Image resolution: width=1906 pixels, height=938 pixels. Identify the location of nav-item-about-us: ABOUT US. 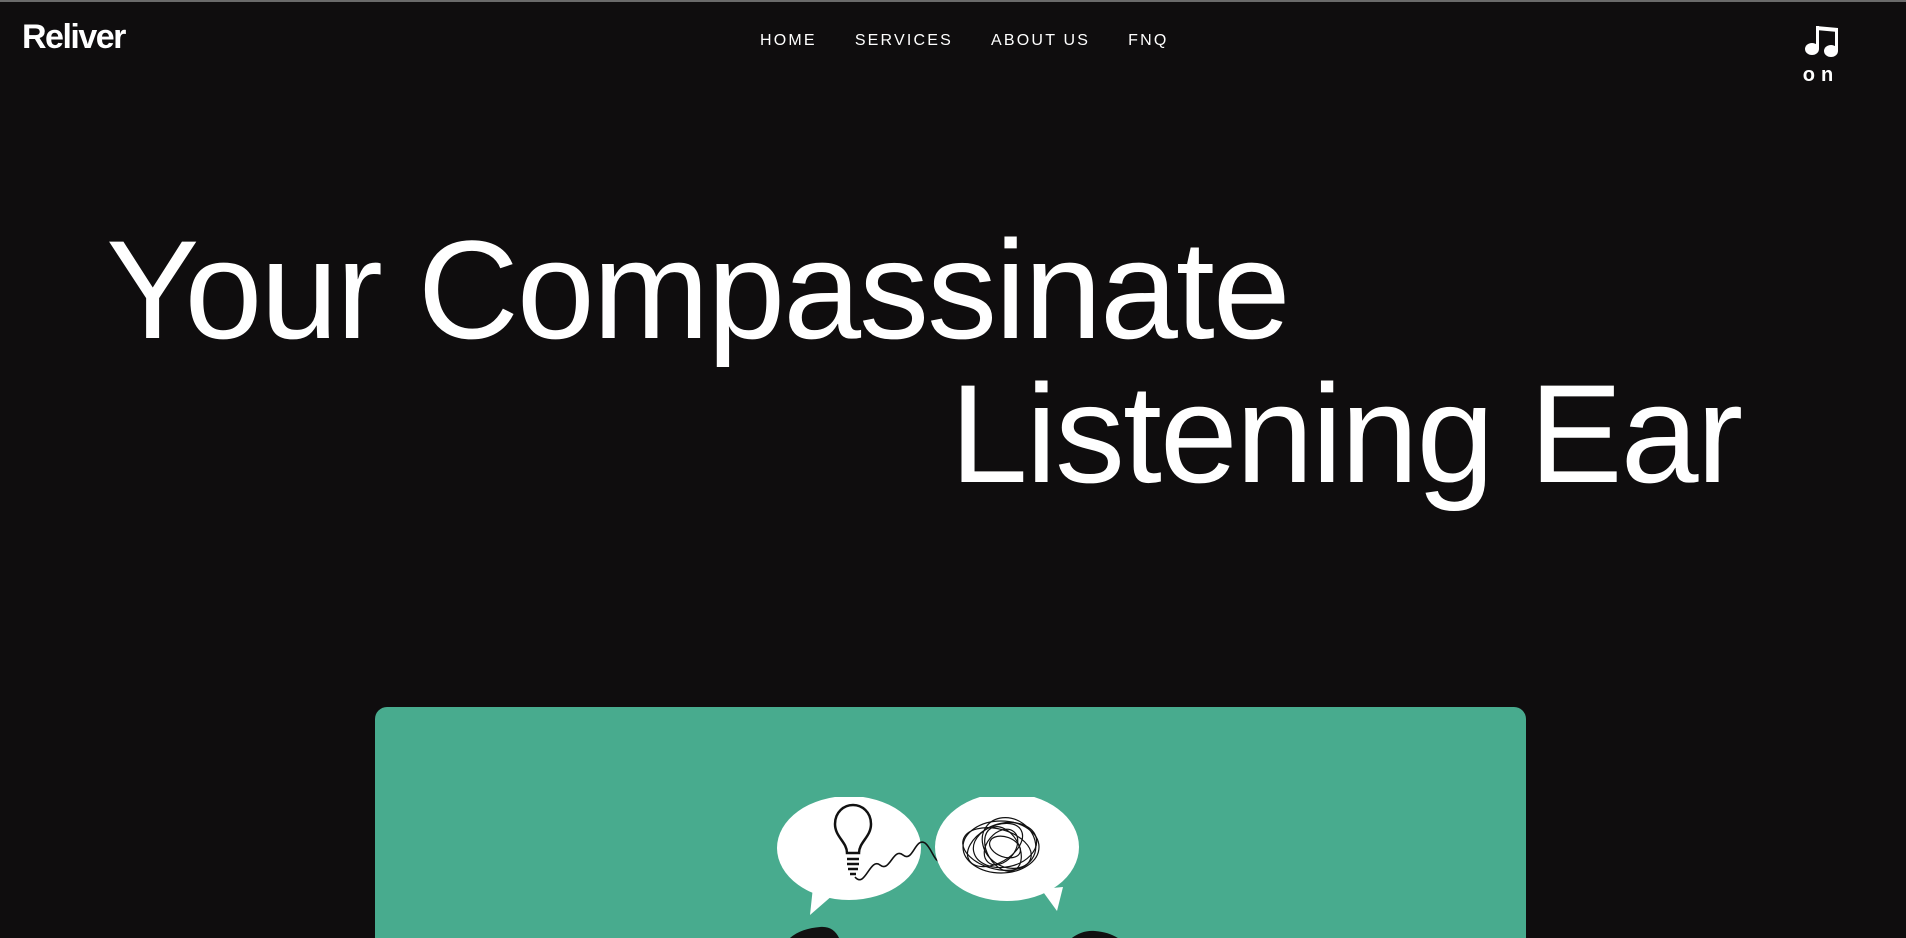
(1040, 41).